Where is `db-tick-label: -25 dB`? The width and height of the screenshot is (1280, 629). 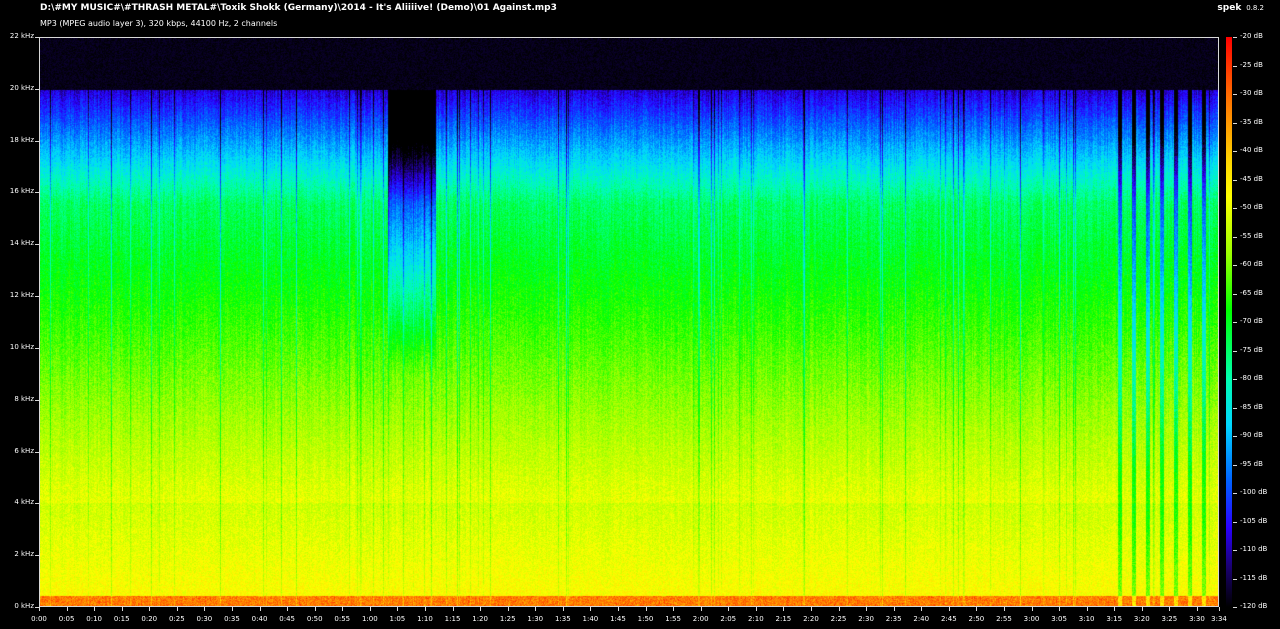 db-tick-label: -25 dB is located at coordinates (1251, 64).